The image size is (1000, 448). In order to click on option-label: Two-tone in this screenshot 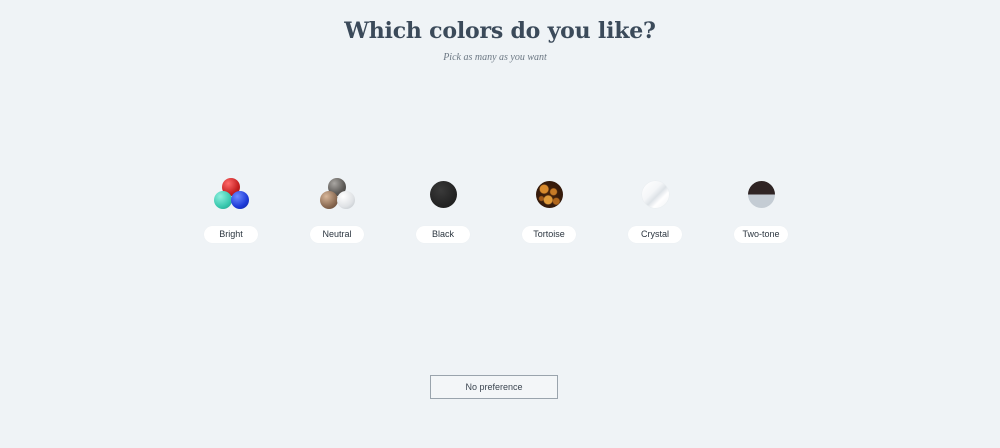, I will do `click(761, 234)`.